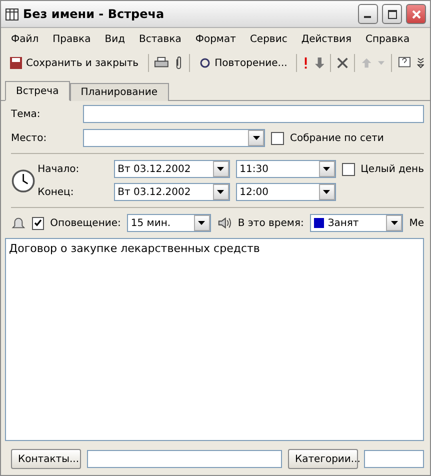 The width and height of the screenshot is (431, 476). Describe the element at coordinates (114, 39) in the screenshot. I see `menu-item: Вид` at that location.